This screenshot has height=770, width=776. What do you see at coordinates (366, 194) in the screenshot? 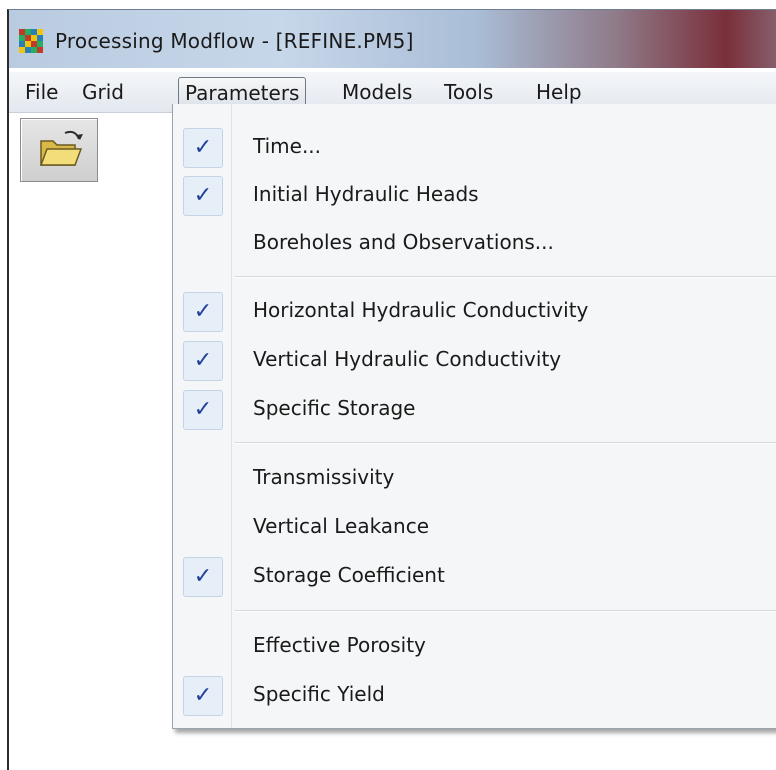
I see `menu-item-label: Initial Hydraulic Heads` at bounding box center [366, 194].